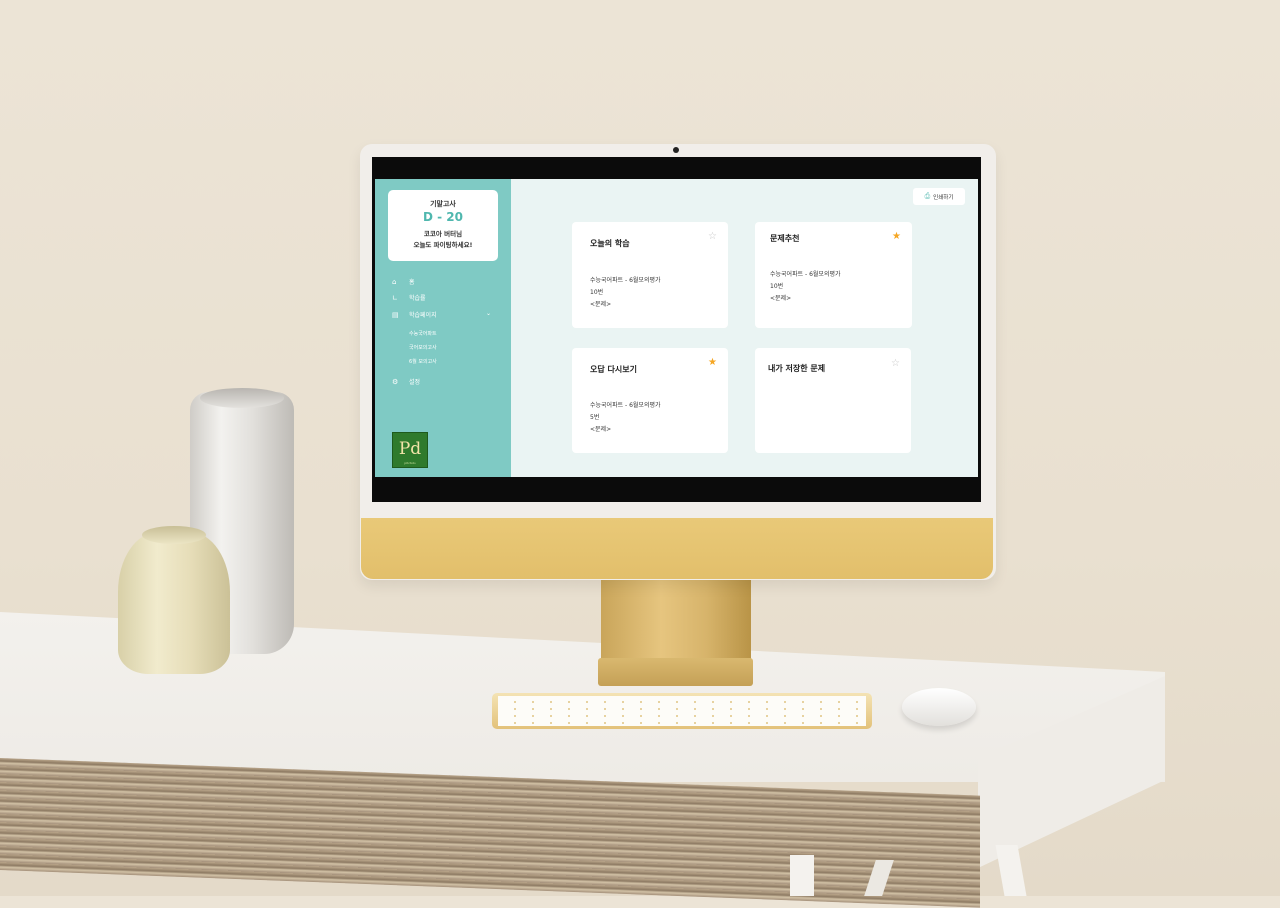 The height and width of the screenshot is (908, 1280). Describe the element at coordinates (833, 400) in the screenshot. I see `card-saved-questions: 내가 저장한 문제 ☆` at that location.